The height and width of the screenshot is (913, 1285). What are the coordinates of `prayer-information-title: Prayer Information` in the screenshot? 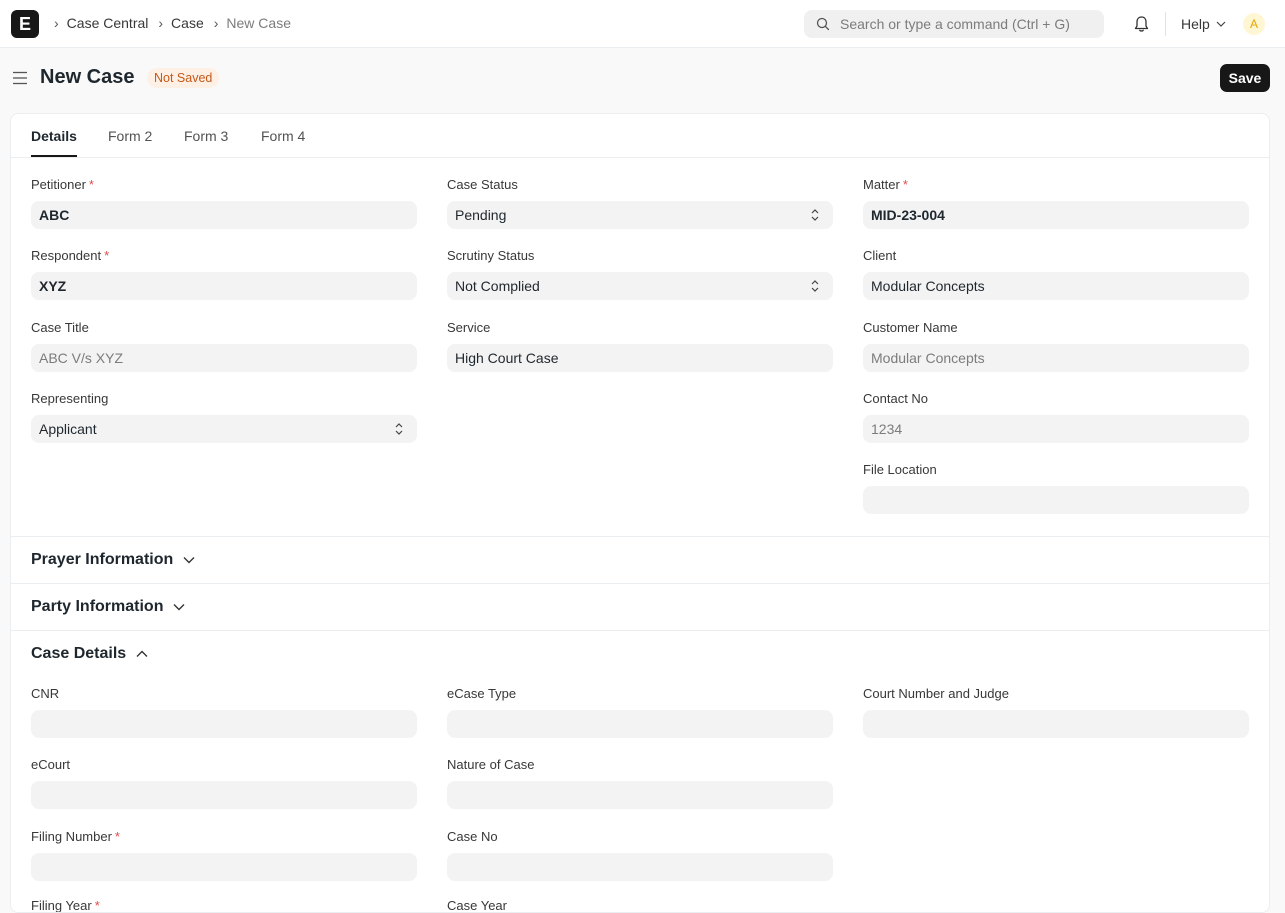 It's located at (102, 559).